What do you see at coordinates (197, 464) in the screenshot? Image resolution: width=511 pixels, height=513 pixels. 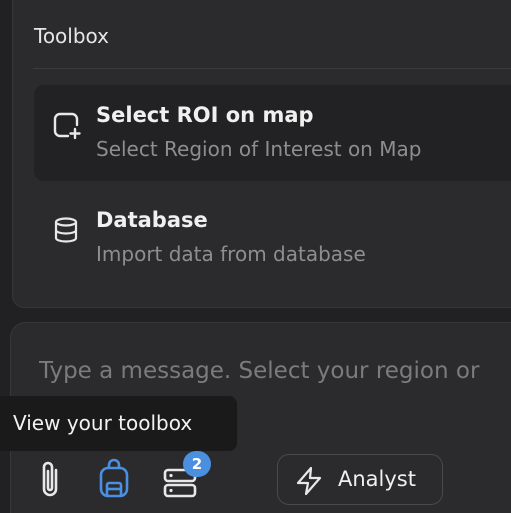 I see `toolbox-count-badge: 2` at bounding box center [197, 464].